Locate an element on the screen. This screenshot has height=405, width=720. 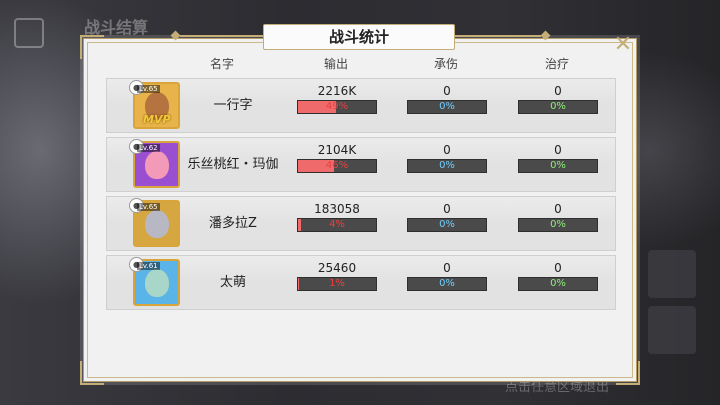
header-damage: 输出 is located at coordinates (335, 64).